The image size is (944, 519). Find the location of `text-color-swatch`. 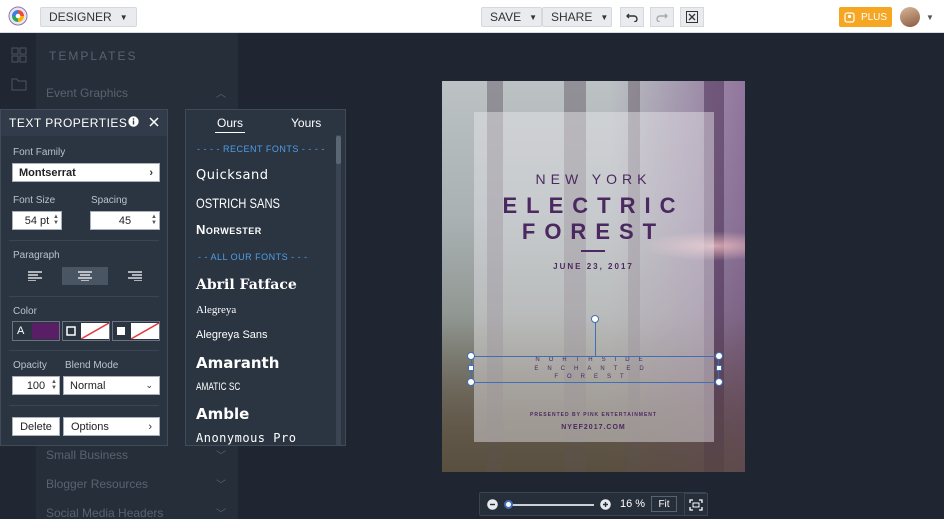

text-color-swatch is located at coordinates (45, 331).